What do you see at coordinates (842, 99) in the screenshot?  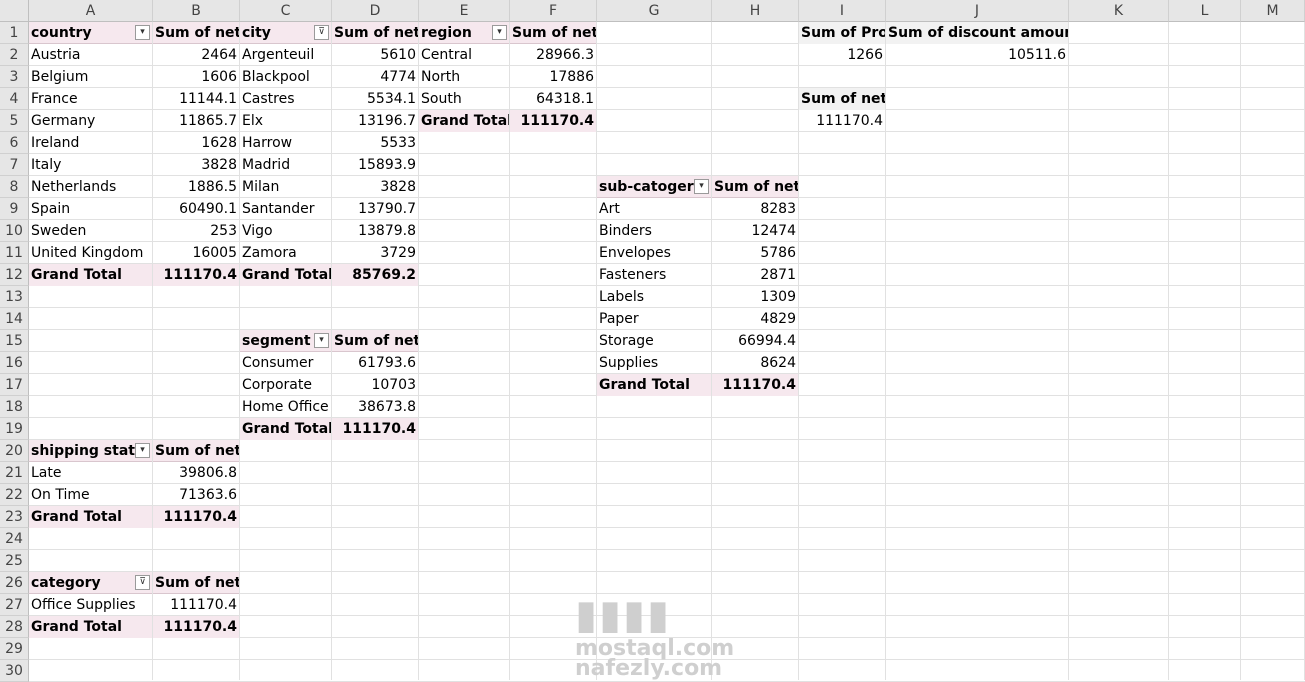 I see `sum-of-net-header: Sum of net` at bounding box center [842, 99].